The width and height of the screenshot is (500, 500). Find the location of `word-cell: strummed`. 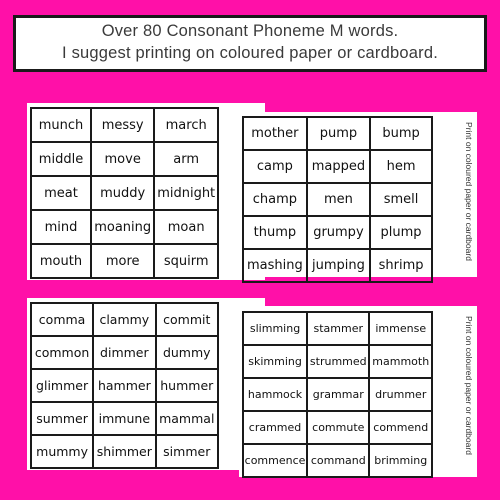

word-cell: strummed is located at coordinates (338, 361).